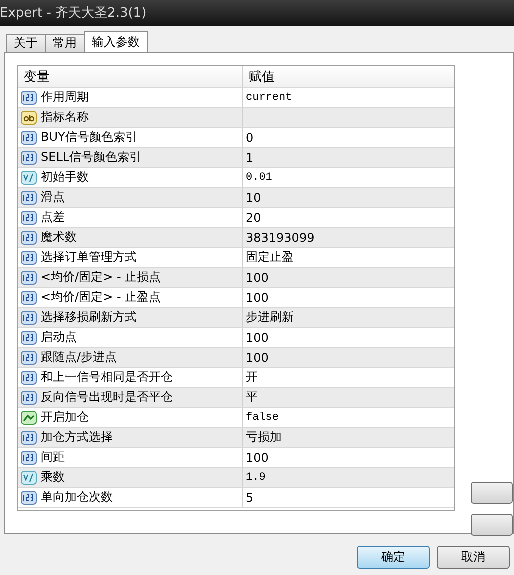  Describe the element at coordinates (101, 277) in the screenshot. I see `parameter-name: <均价/固定> - 止损点` at that location.